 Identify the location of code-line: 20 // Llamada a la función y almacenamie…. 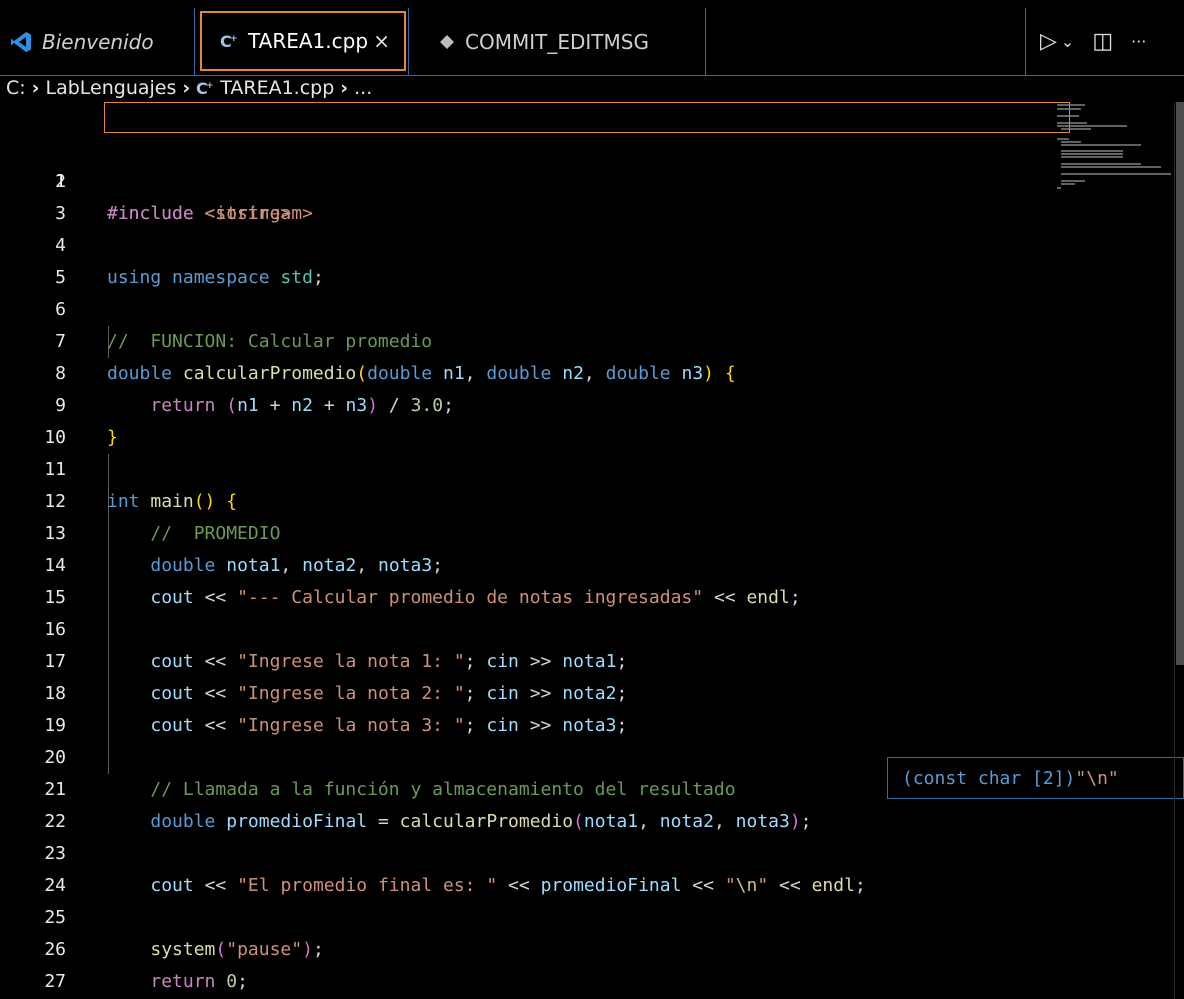
(592, 755).